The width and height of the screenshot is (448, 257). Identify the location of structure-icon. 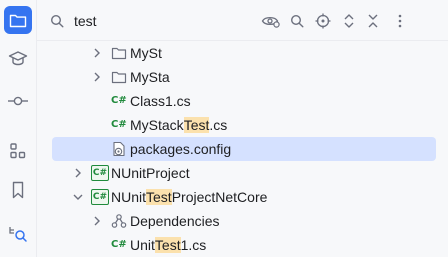
(18, 151).